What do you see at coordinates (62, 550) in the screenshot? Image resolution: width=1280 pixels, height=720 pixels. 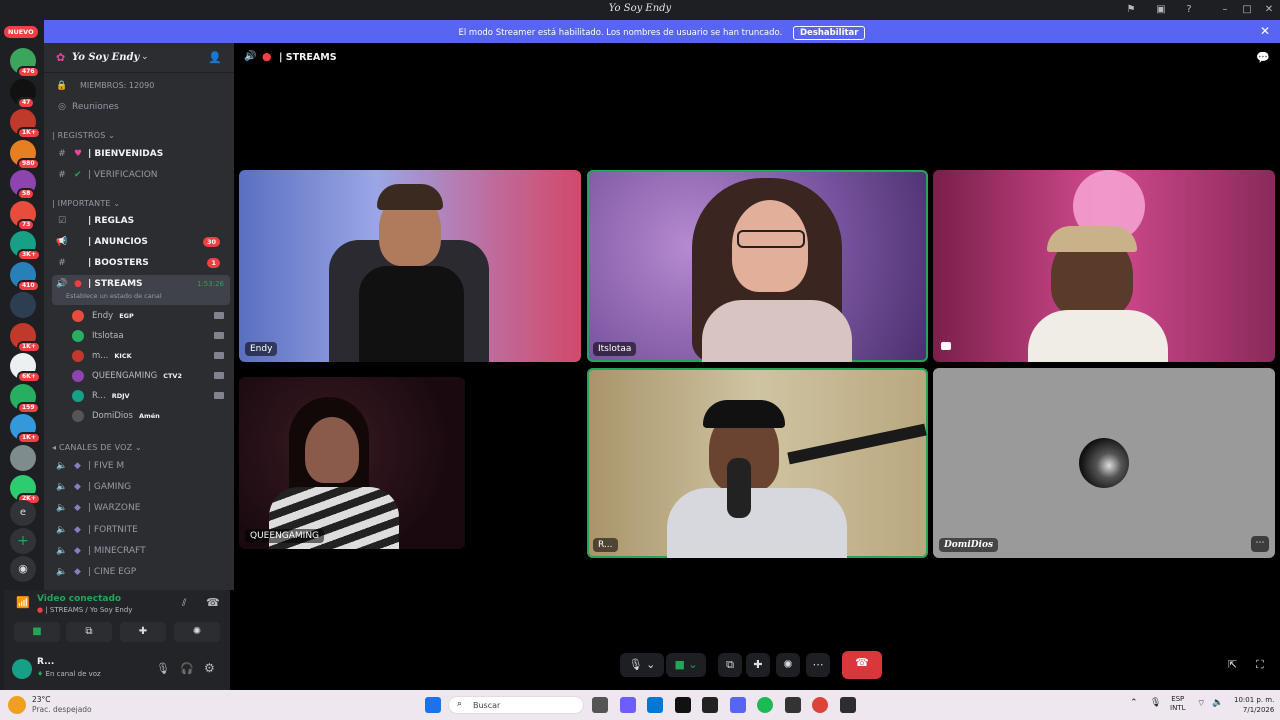 I see `speaker-icon: 🔈` at bounding box center [62, 550].